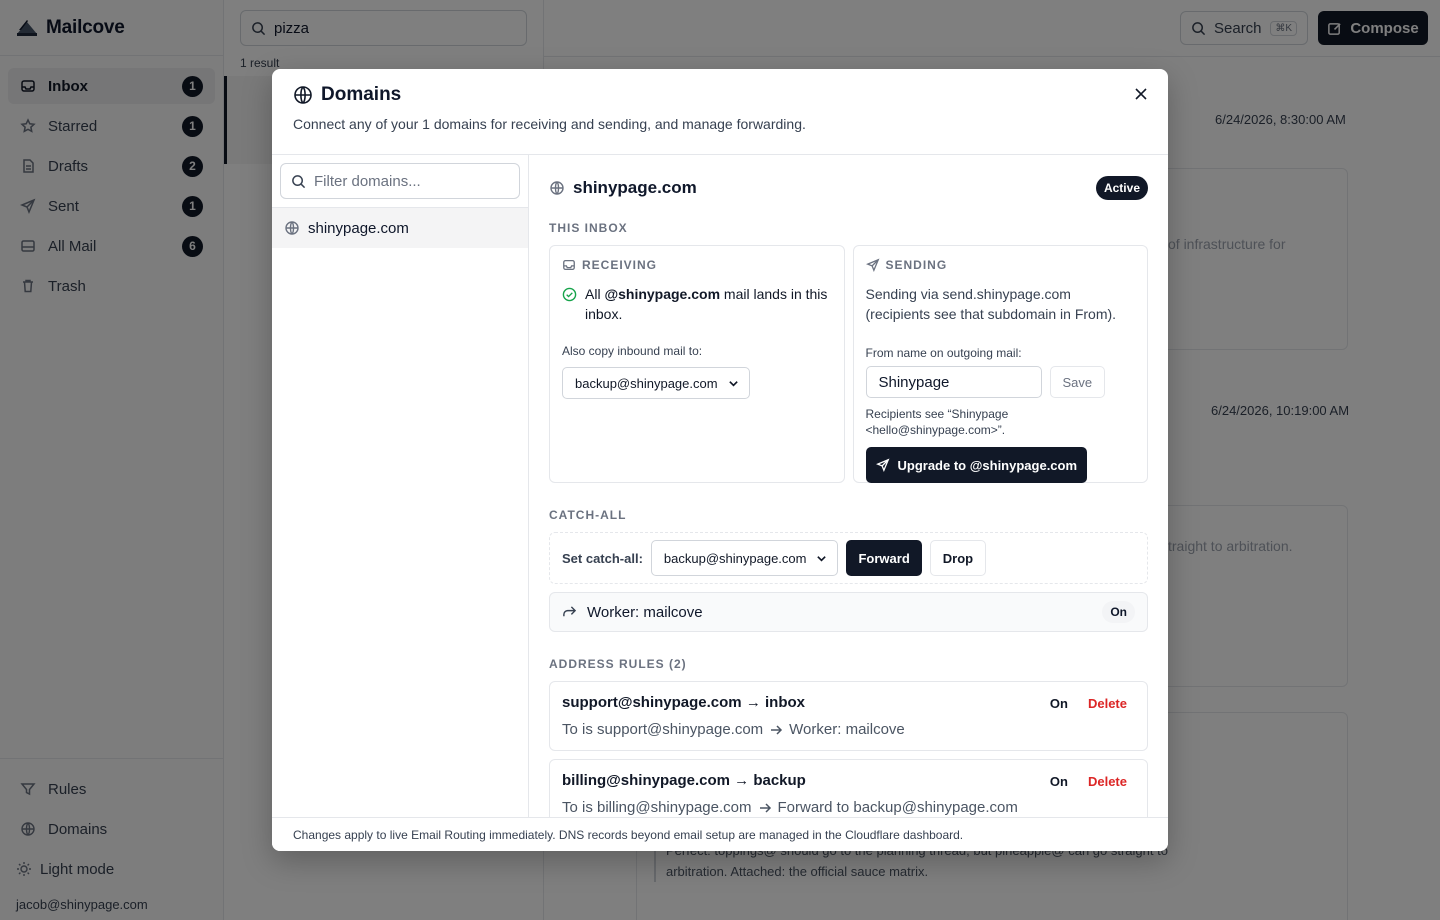 The width and height of the screenshot is (1440, 920). I want to click on catch-all-target: Worker: mailcove, so click(645, 612).